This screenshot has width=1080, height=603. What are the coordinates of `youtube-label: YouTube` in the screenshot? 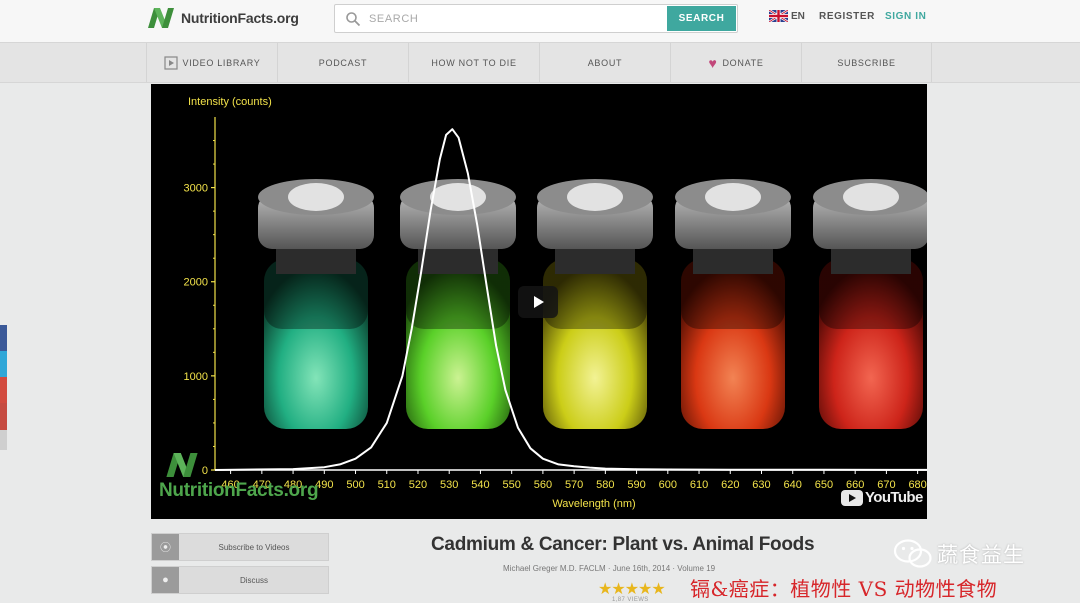 It's located at (894, 497).